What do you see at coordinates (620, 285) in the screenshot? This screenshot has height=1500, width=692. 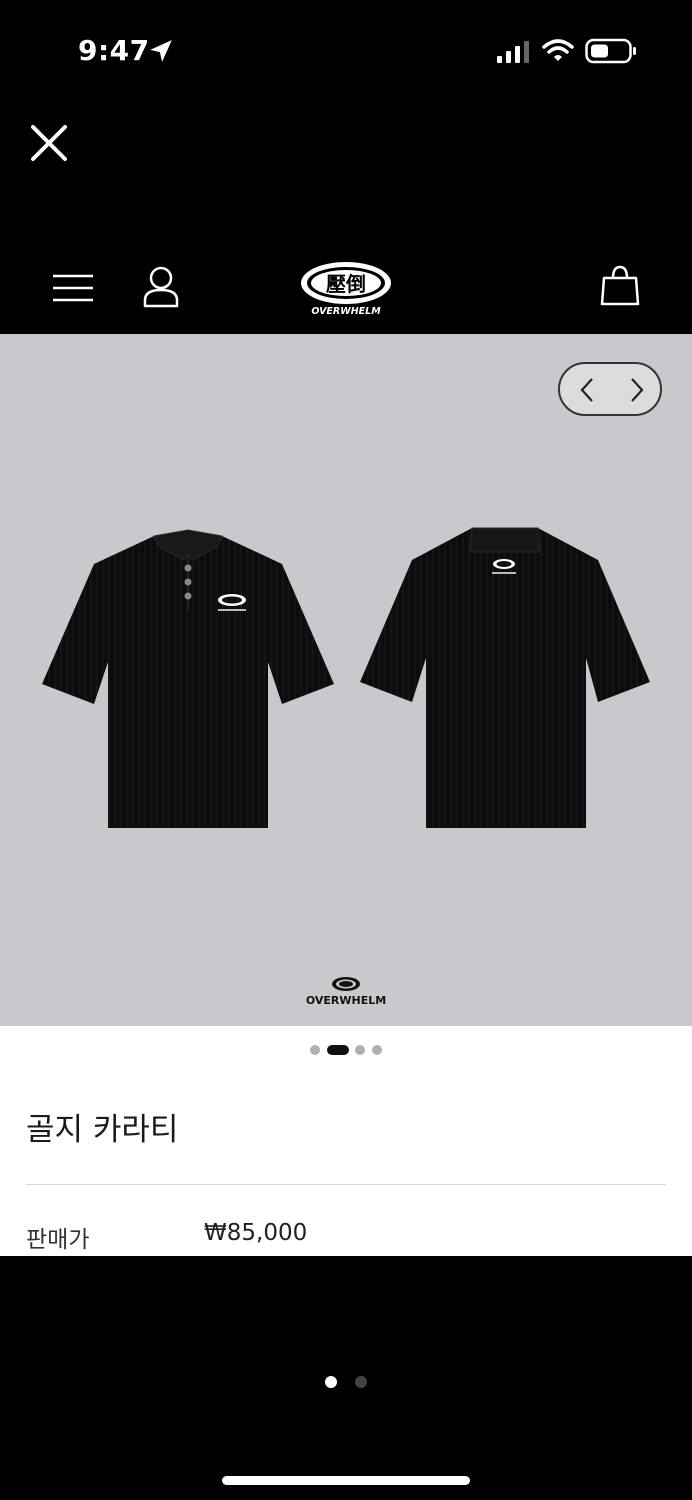 I see `shopping-bag-icon` at bounding box center [620, 285].